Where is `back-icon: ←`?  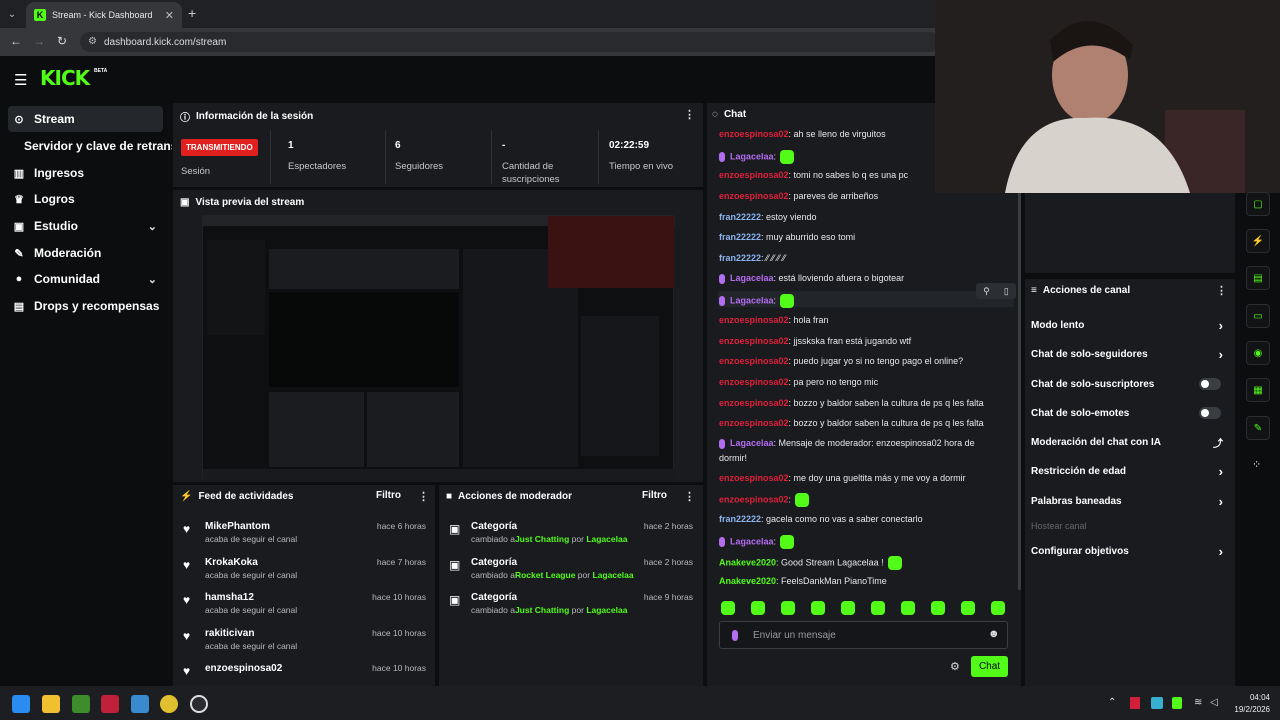
back-icon: ← is located at coordinates (16, 41).